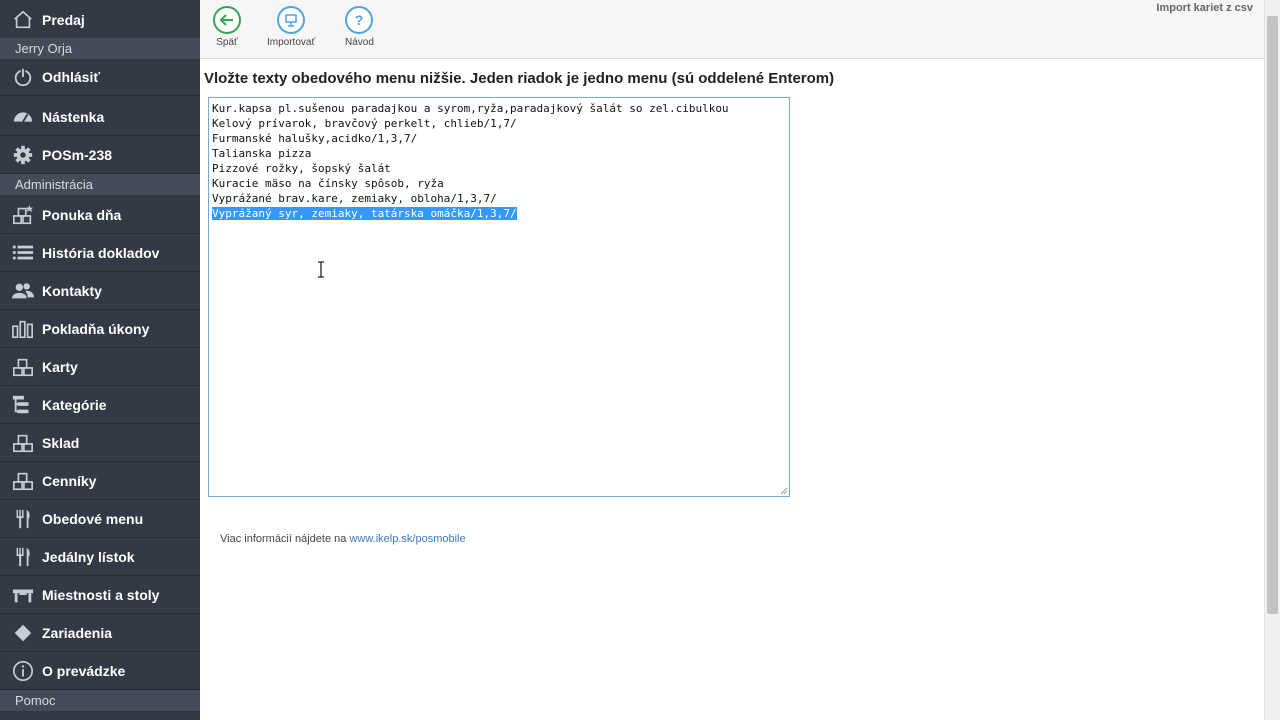 The image size is (1280, 720). Describe the element at coordinates (77, 155) in the screenshot. I see `sidebar-item-label: POSm-238` at that location.